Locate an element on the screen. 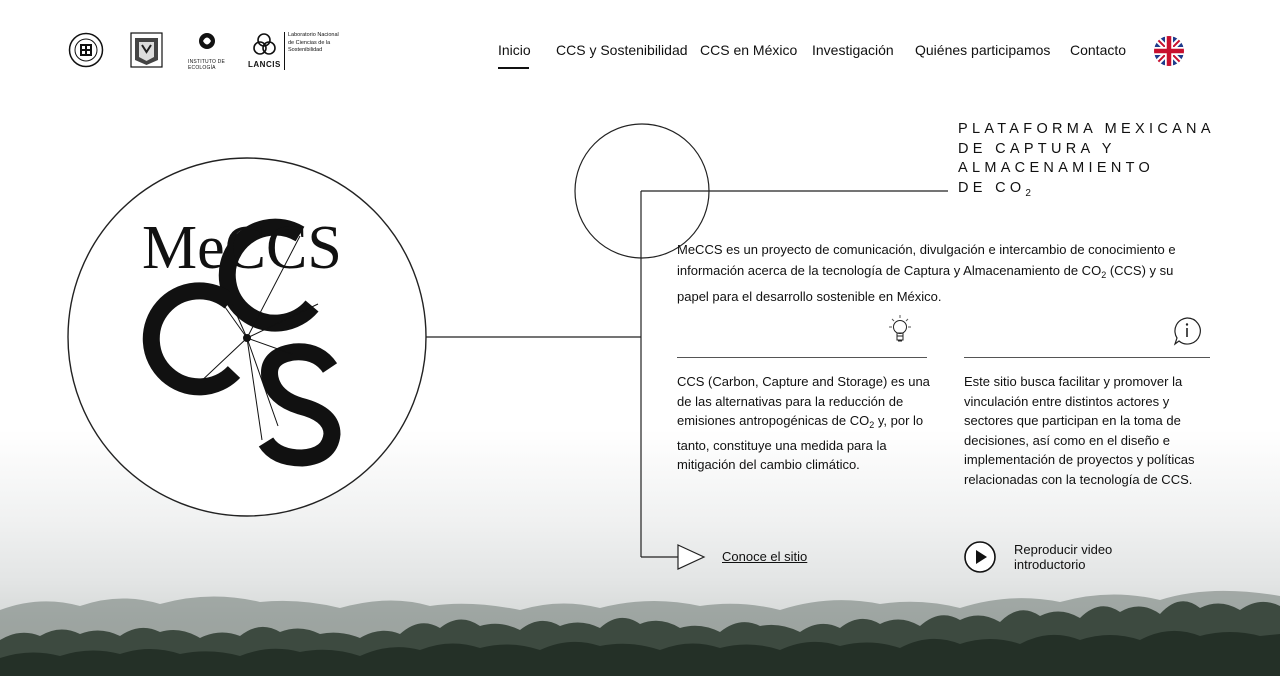  title-line-4: DE CO2 is located at coordinates (994, 189).